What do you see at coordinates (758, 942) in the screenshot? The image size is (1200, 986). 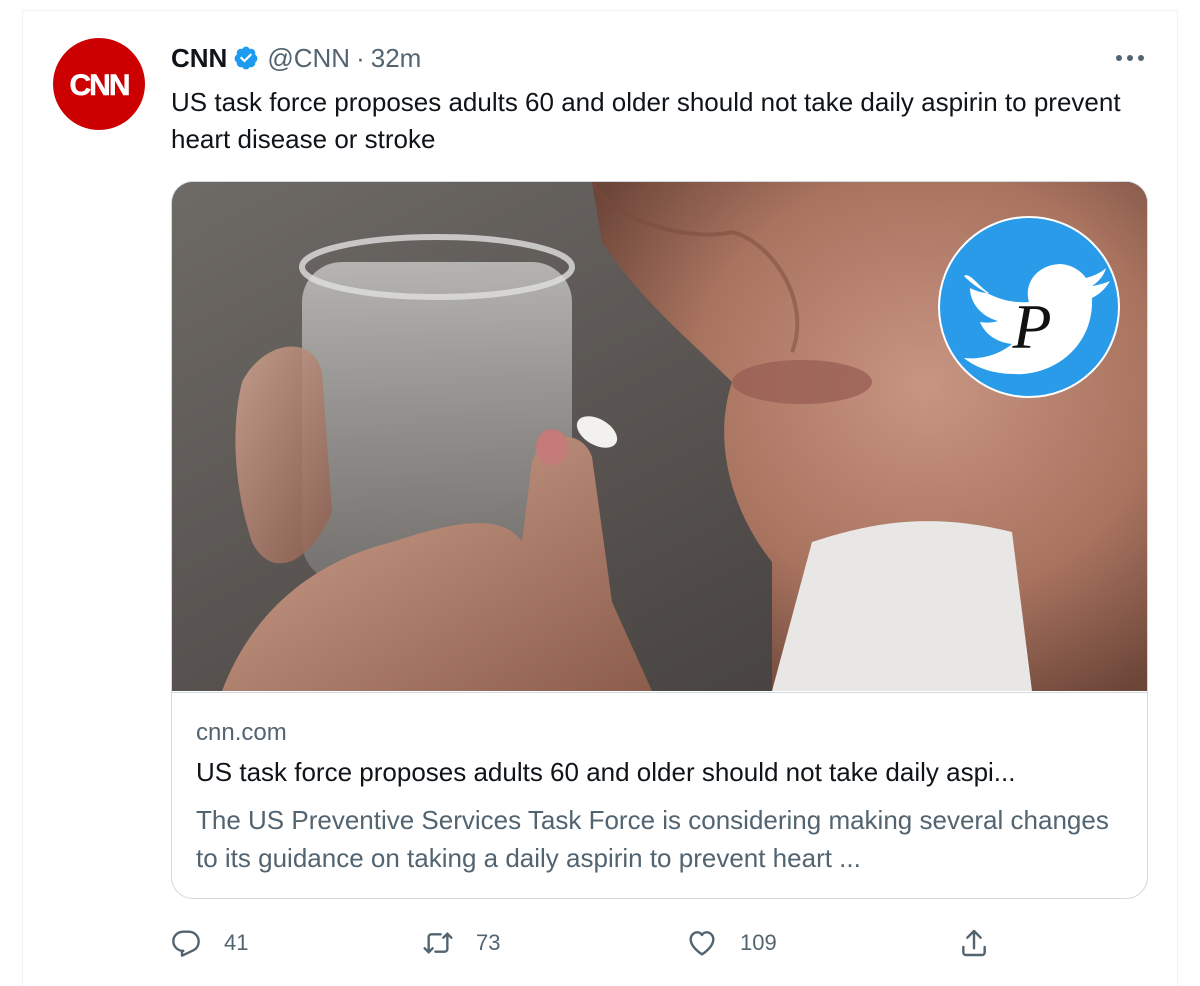 I see `like-count: 109` at bounding box center [758, 942].